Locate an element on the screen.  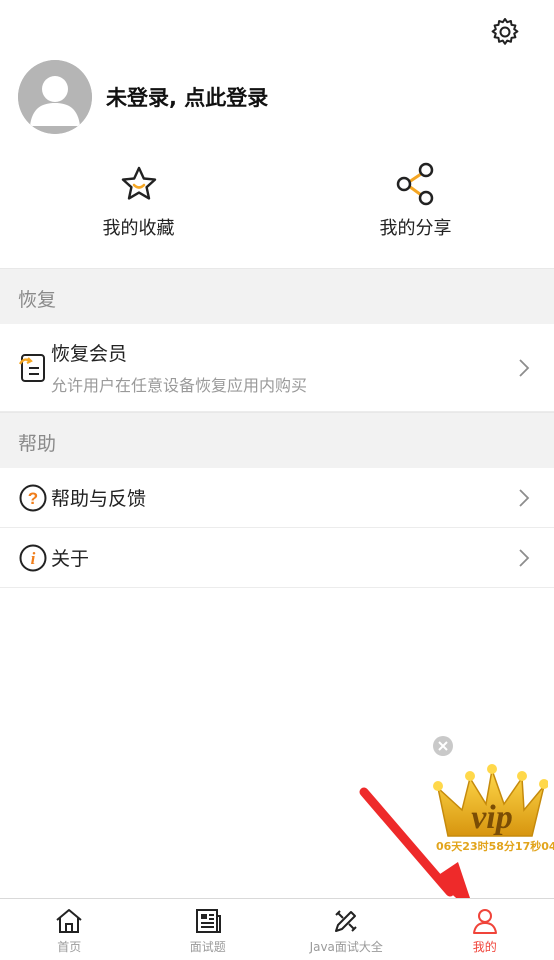
person-icon is located at coordinates (484, 921).